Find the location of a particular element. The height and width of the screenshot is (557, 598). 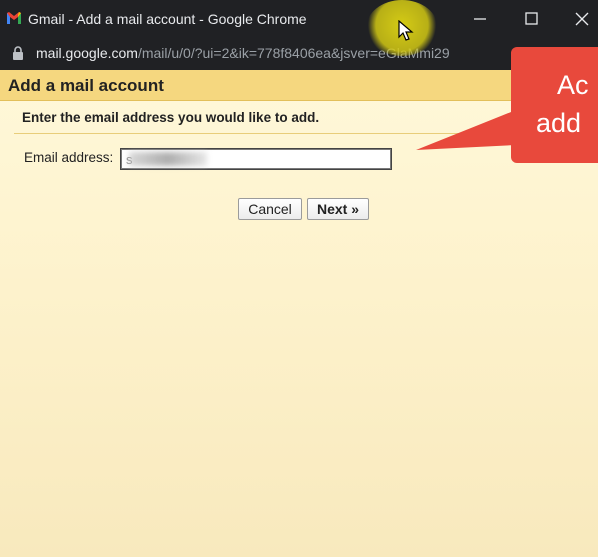

cancel-button: Cancel is located at coordinates (270, 209).